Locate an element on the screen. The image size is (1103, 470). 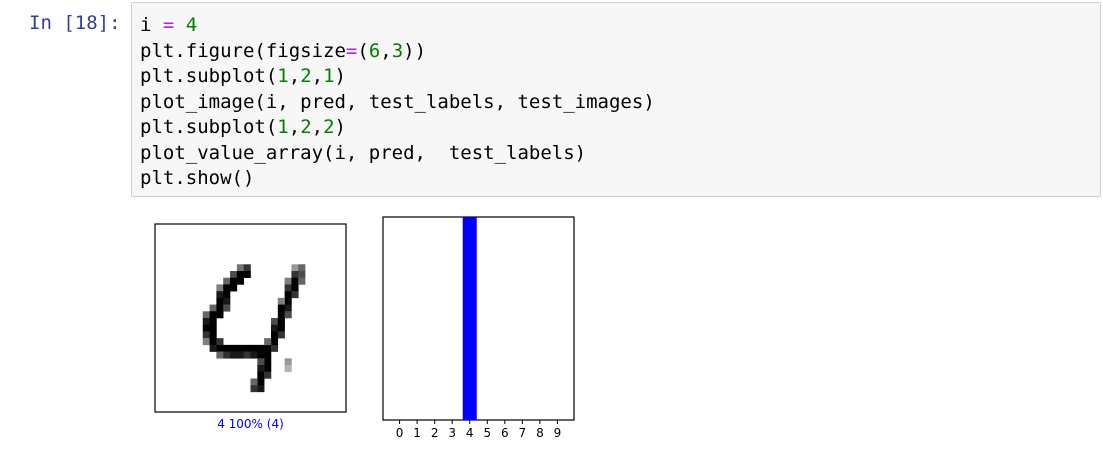
bar-series is located at coordinates (469, 318).